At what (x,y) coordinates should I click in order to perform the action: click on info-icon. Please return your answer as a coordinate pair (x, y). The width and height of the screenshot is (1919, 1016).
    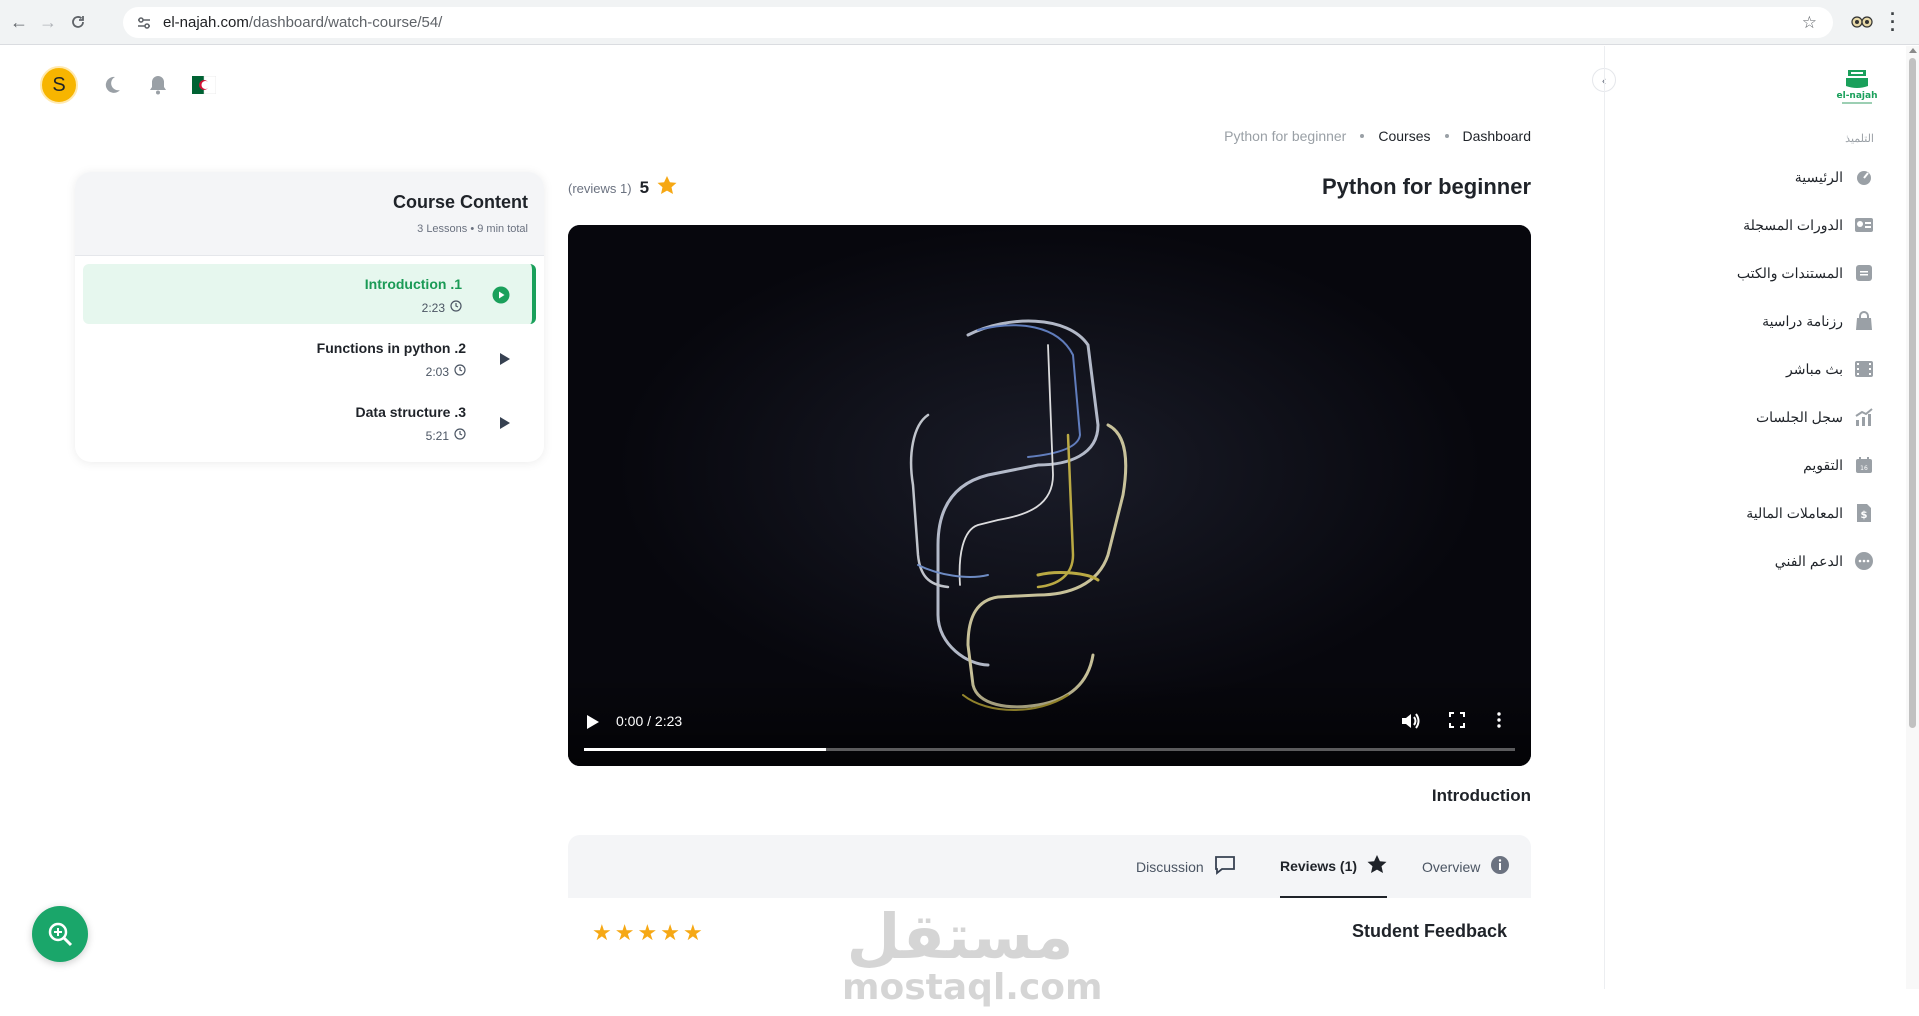
    Looking at the image, I should click on (1500, 866).